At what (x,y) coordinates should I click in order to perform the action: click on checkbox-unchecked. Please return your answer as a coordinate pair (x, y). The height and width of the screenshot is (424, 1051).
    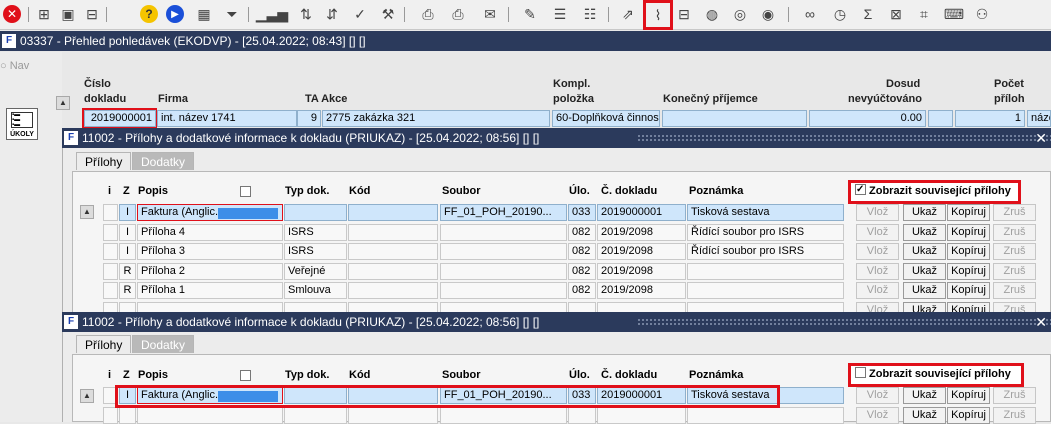
    Looking at the image, I should click on (860, 372).